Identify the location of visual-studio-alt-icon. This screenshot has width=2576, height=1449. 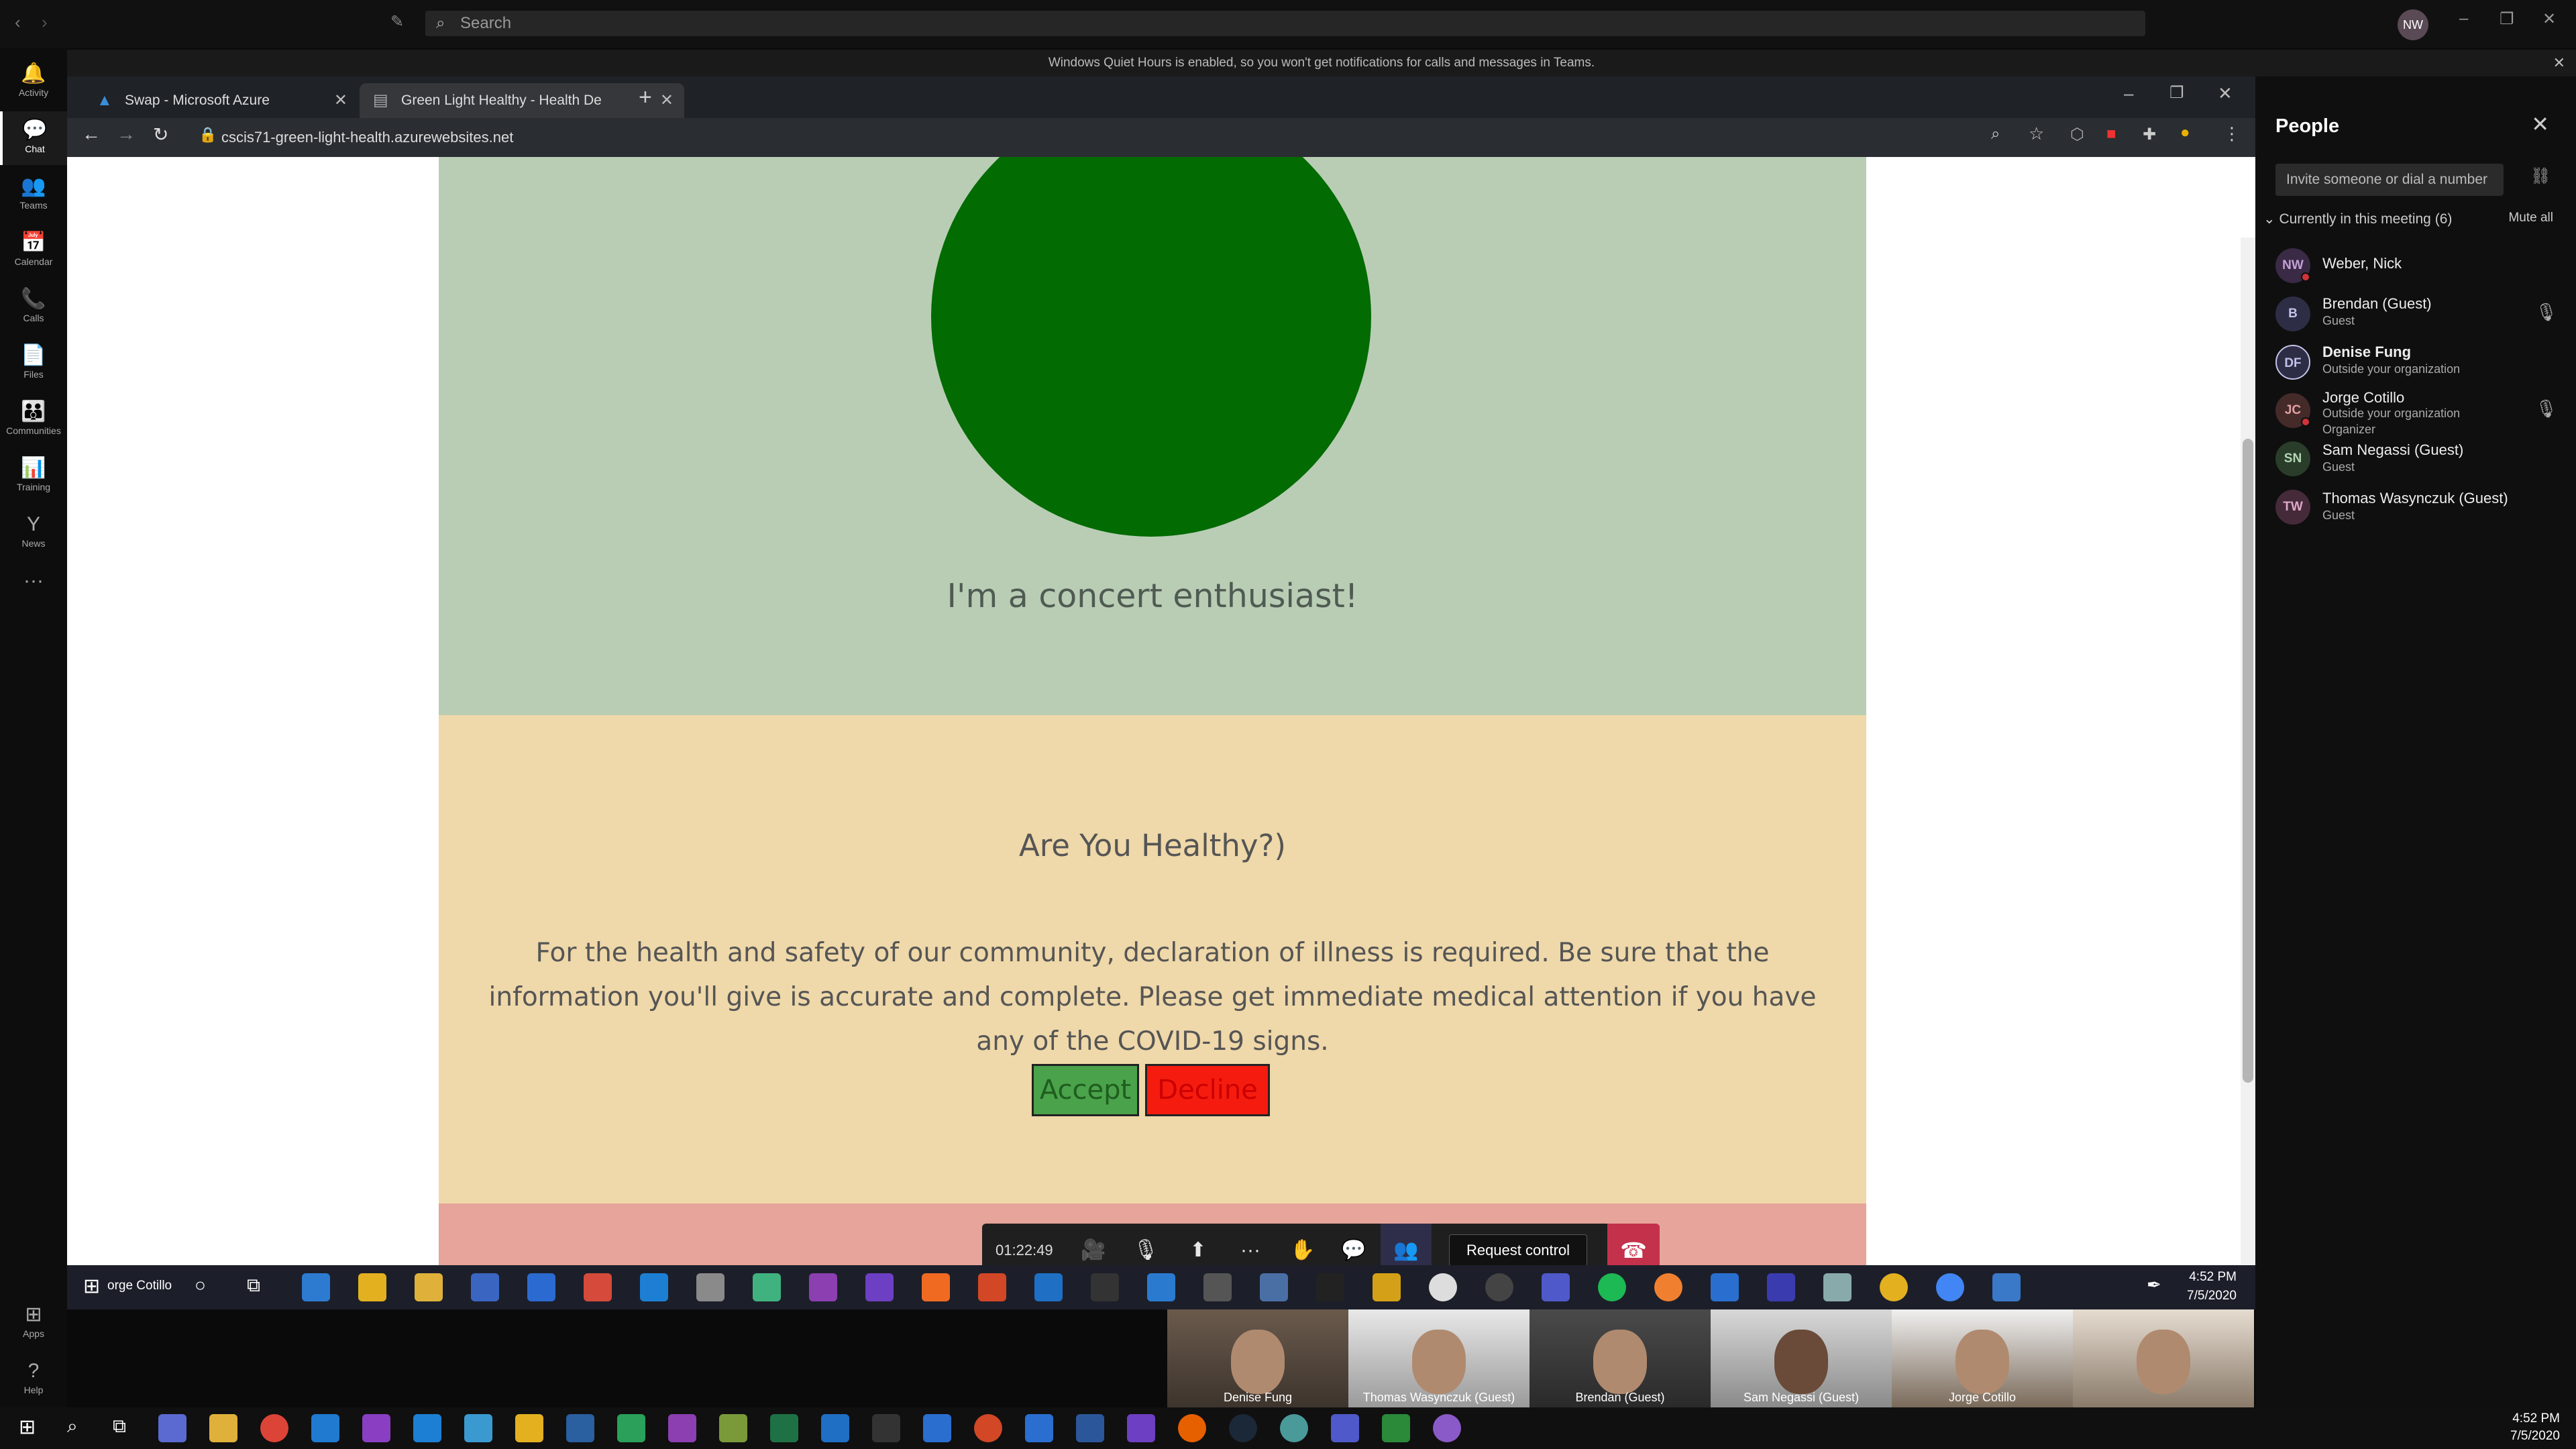
(1141, 1428).